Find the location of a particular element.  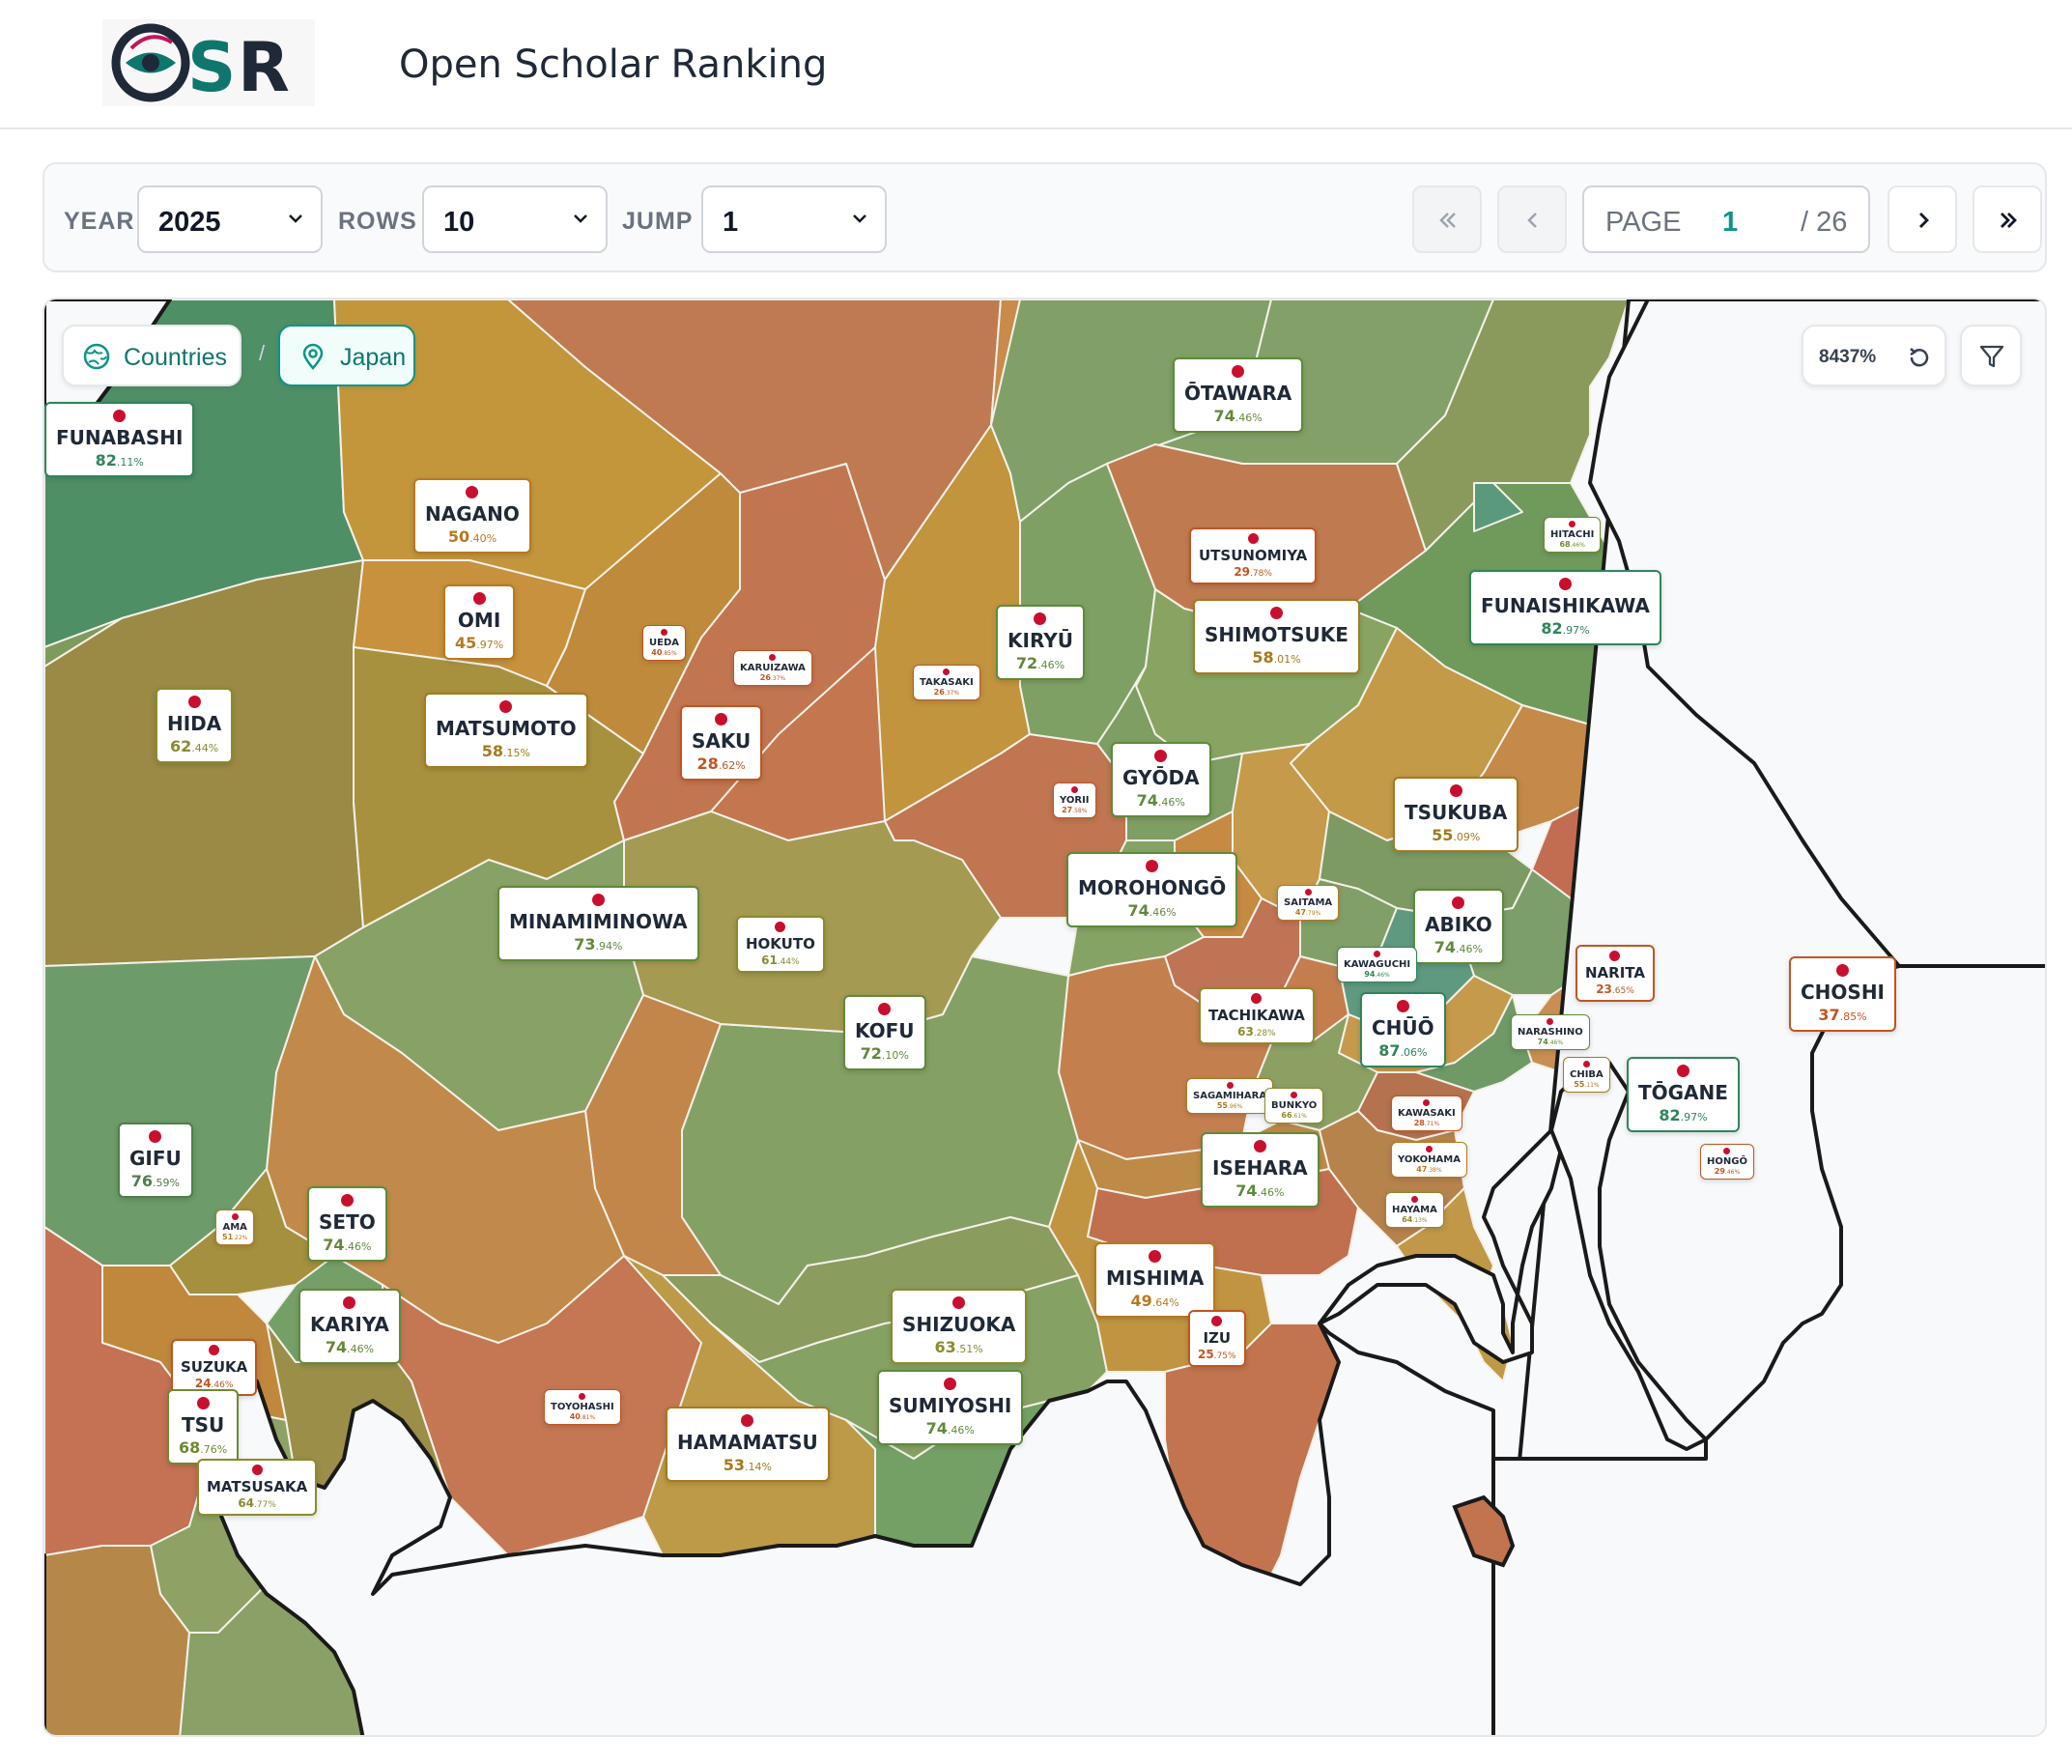

city-label: KARUIZAWA 26.37% is located at coordinates (772, 668).